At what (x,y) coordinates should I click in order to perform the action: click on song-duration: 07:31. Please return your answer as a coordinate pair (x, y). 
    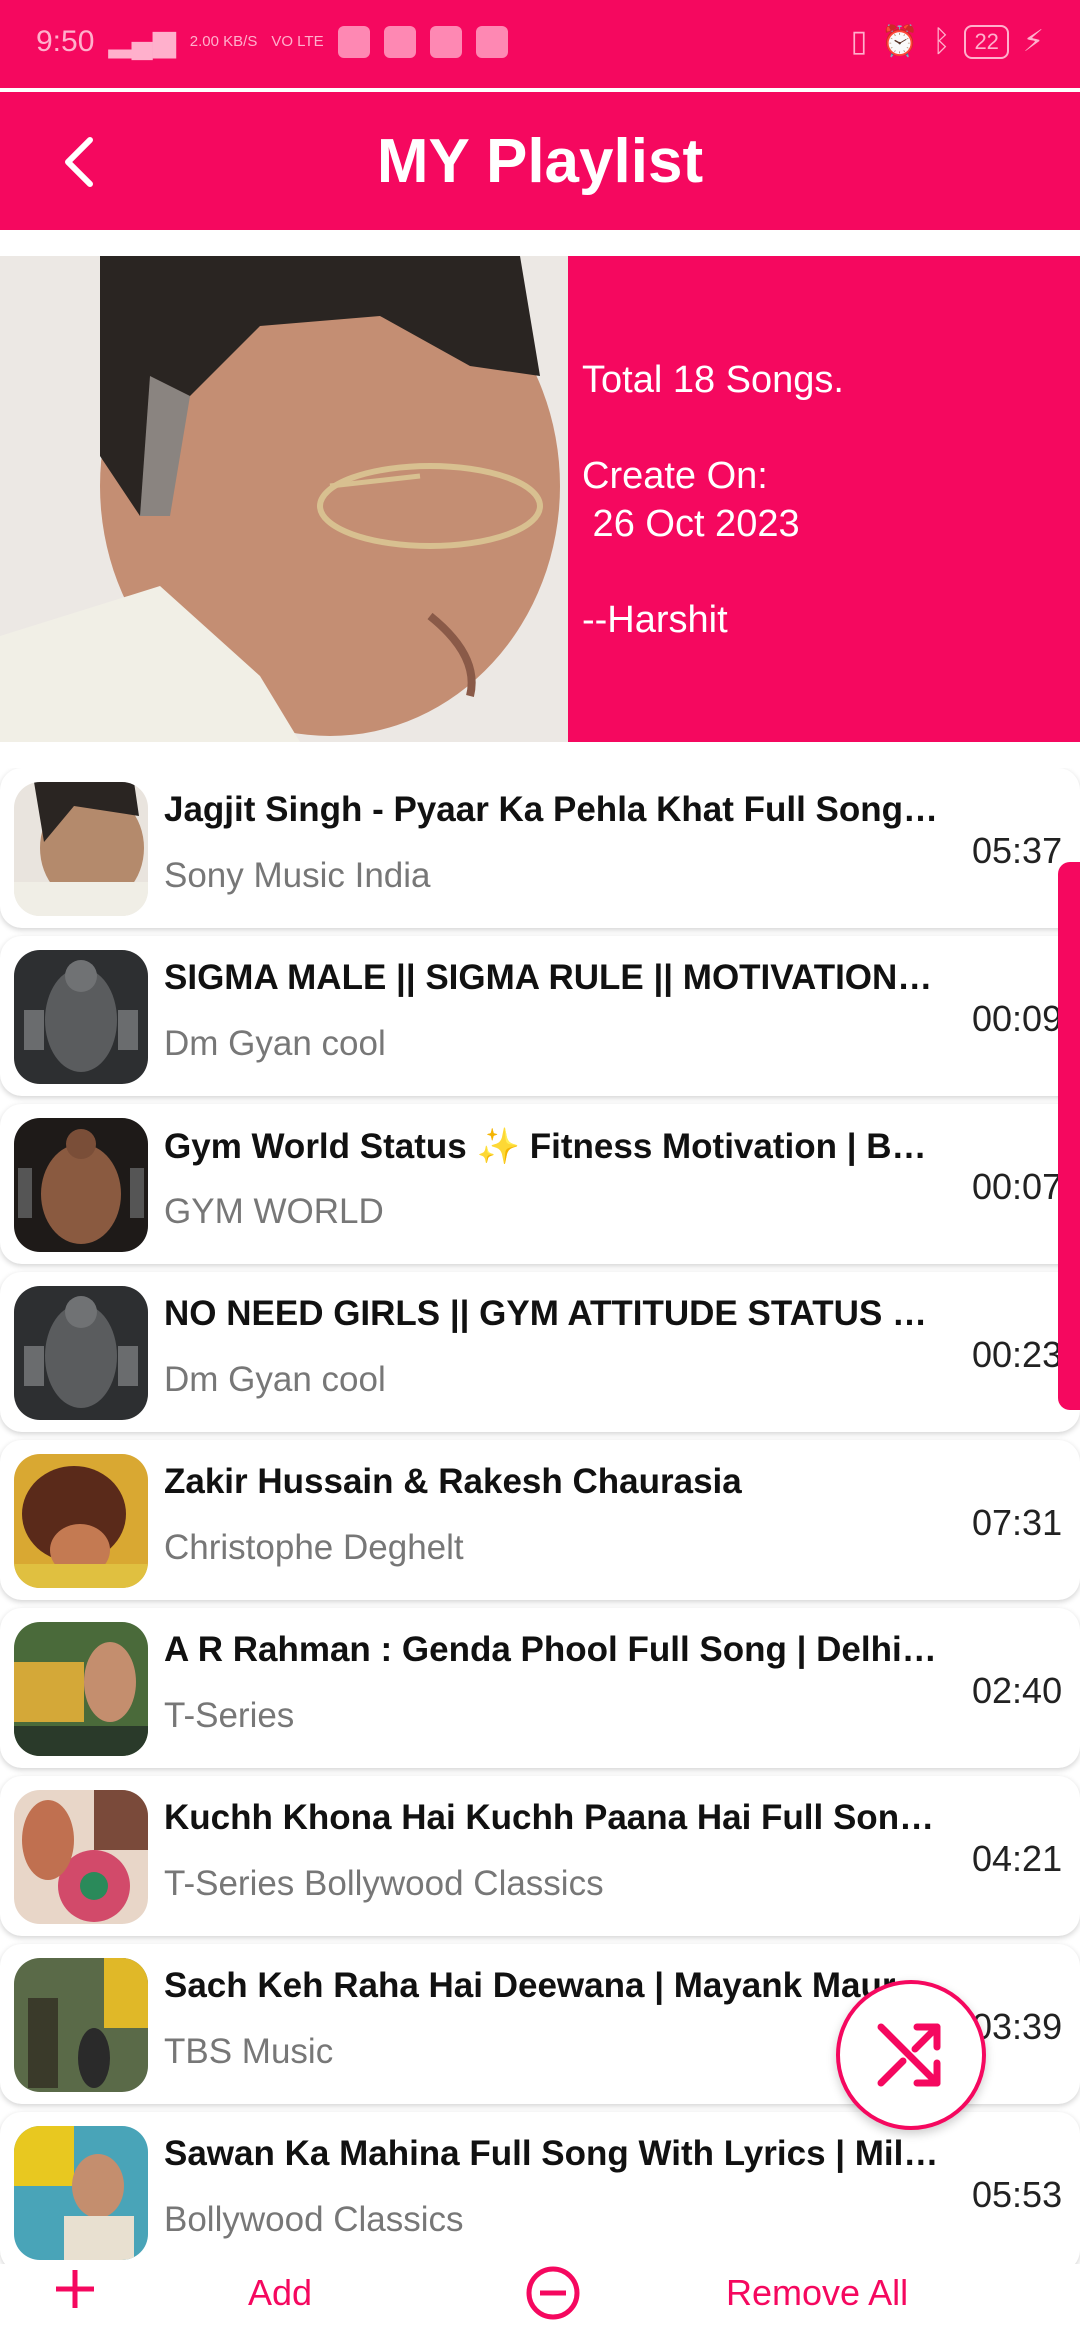
    Looking at the image, I should click on (1017, 1522).